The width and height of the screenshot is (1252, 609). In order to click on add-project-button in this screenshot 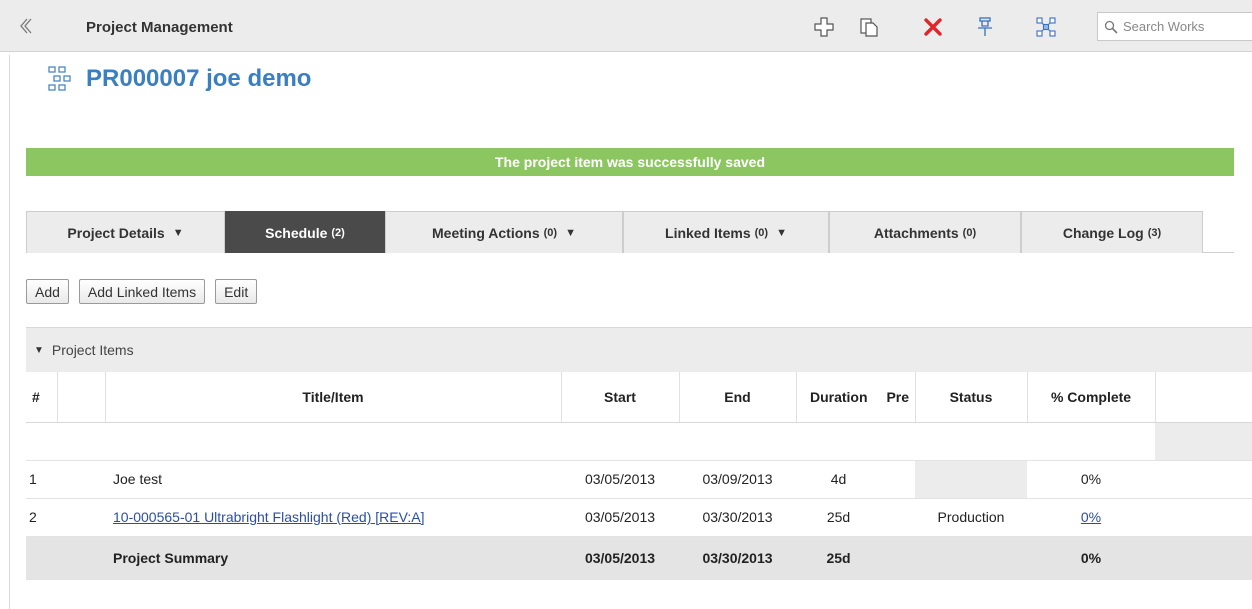, I will do `click(824, 27)`.